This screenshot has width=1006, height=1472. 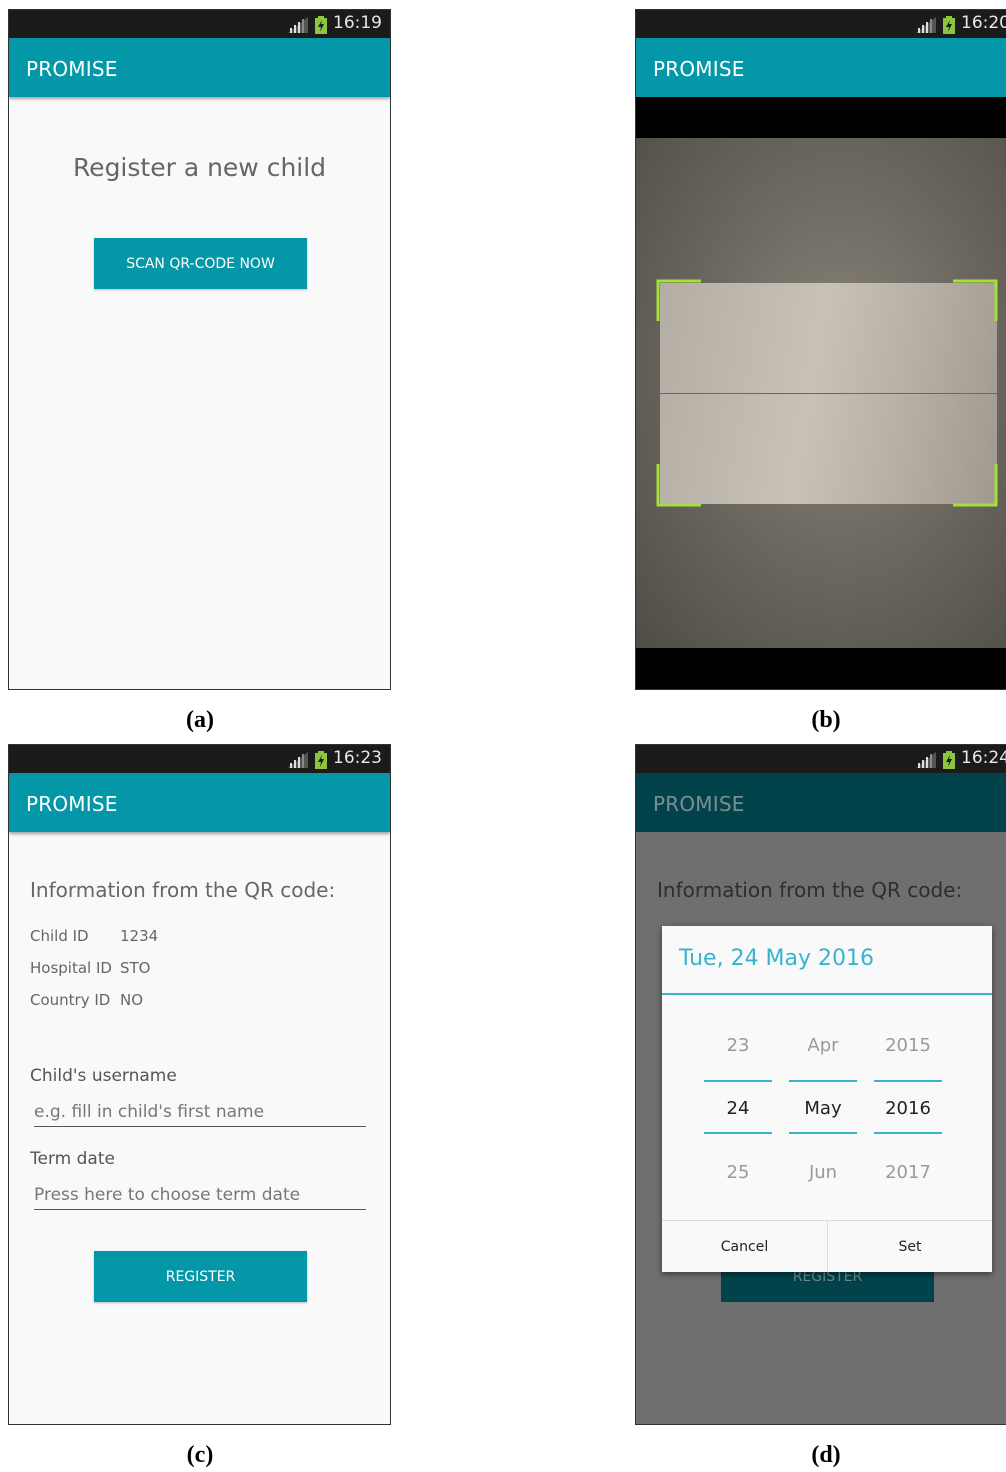 What do you see at coordinates (200, 1197) in the screenshot?
I see `term-date-input` at bounding box center [200, 1197].